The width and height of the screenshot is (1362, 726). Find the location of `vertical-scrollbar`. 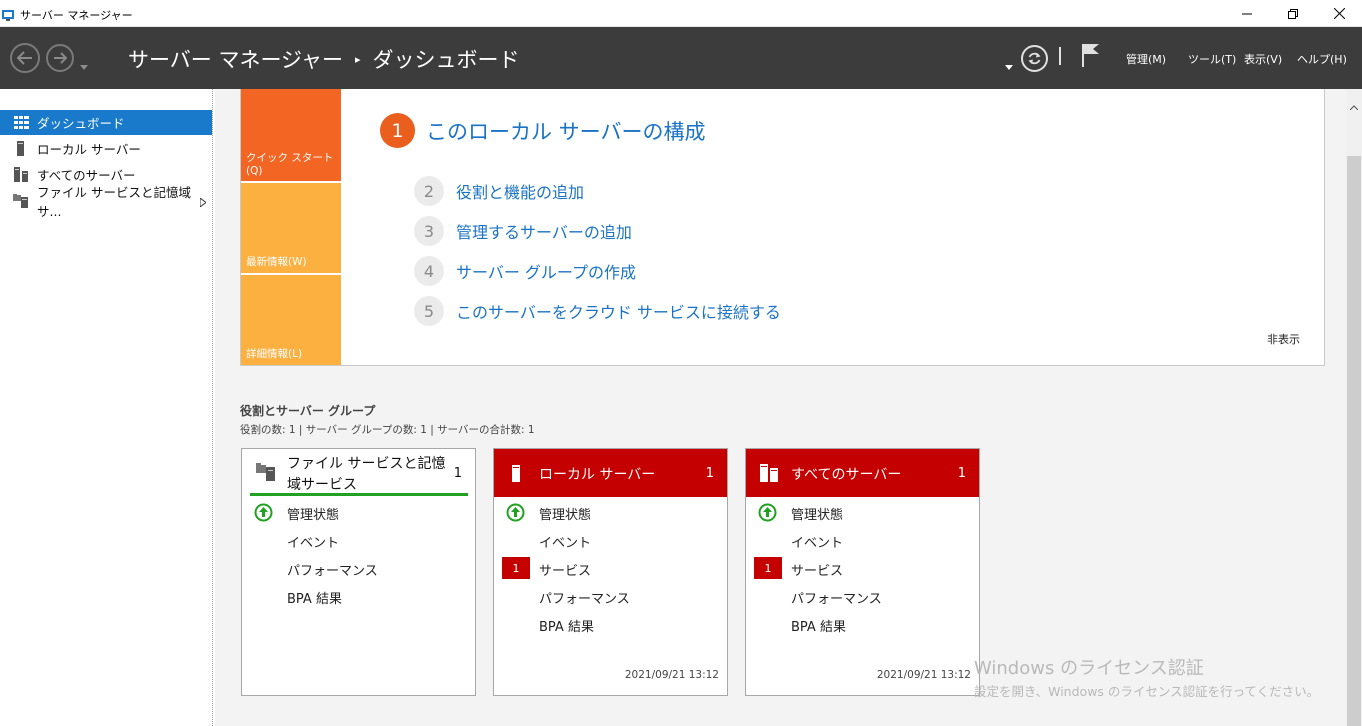

vertical-scrollbar is located at coordinates (1354, 407).